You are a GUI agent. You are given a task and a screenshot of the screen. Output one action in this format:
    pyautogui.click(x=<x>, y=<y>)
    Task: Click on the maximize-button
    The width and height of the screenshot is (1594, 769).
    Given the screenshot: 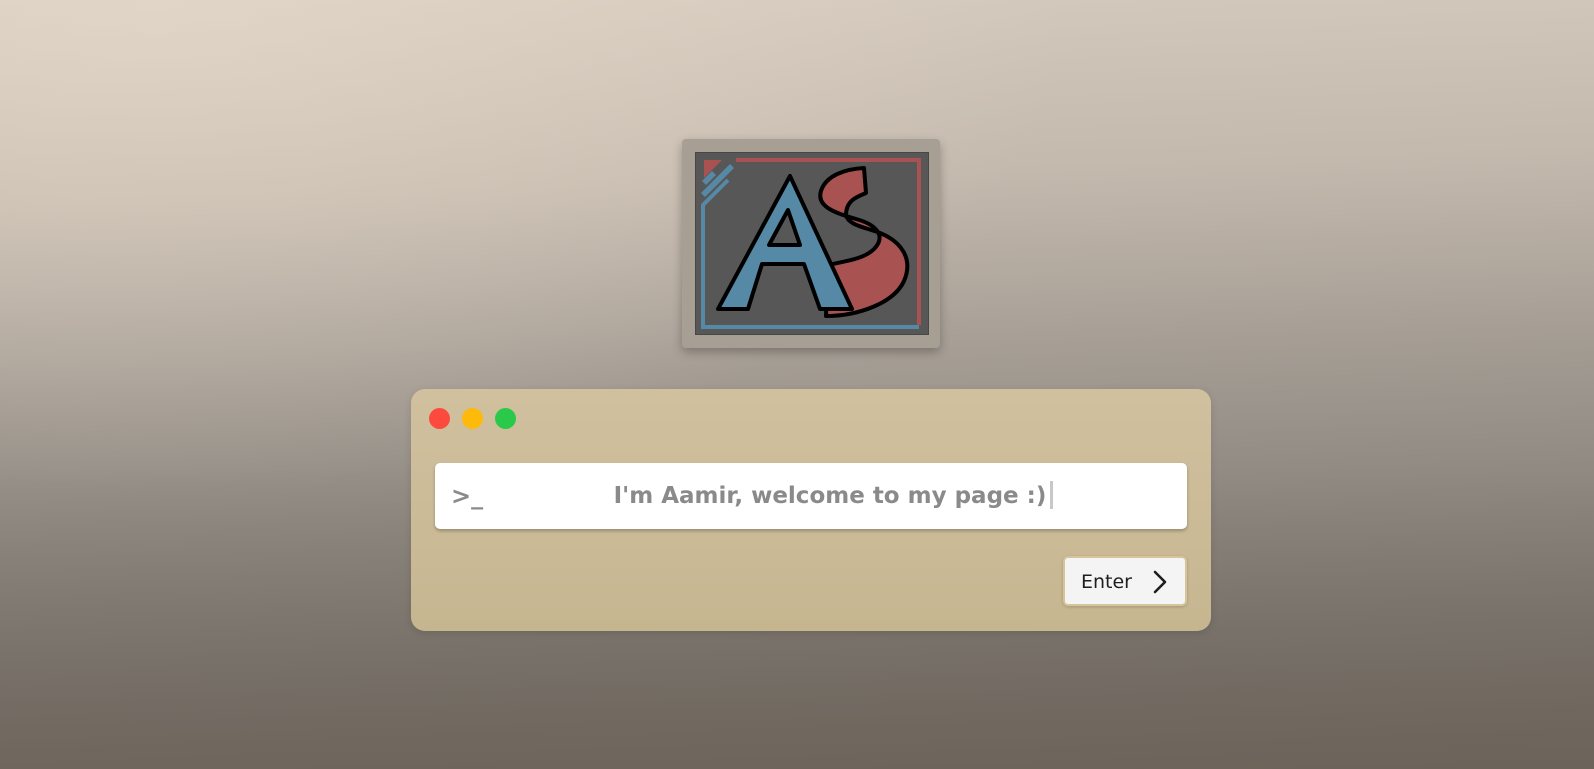 What is the action you would take?
    pyautogui.click(x=505, y=418)
    